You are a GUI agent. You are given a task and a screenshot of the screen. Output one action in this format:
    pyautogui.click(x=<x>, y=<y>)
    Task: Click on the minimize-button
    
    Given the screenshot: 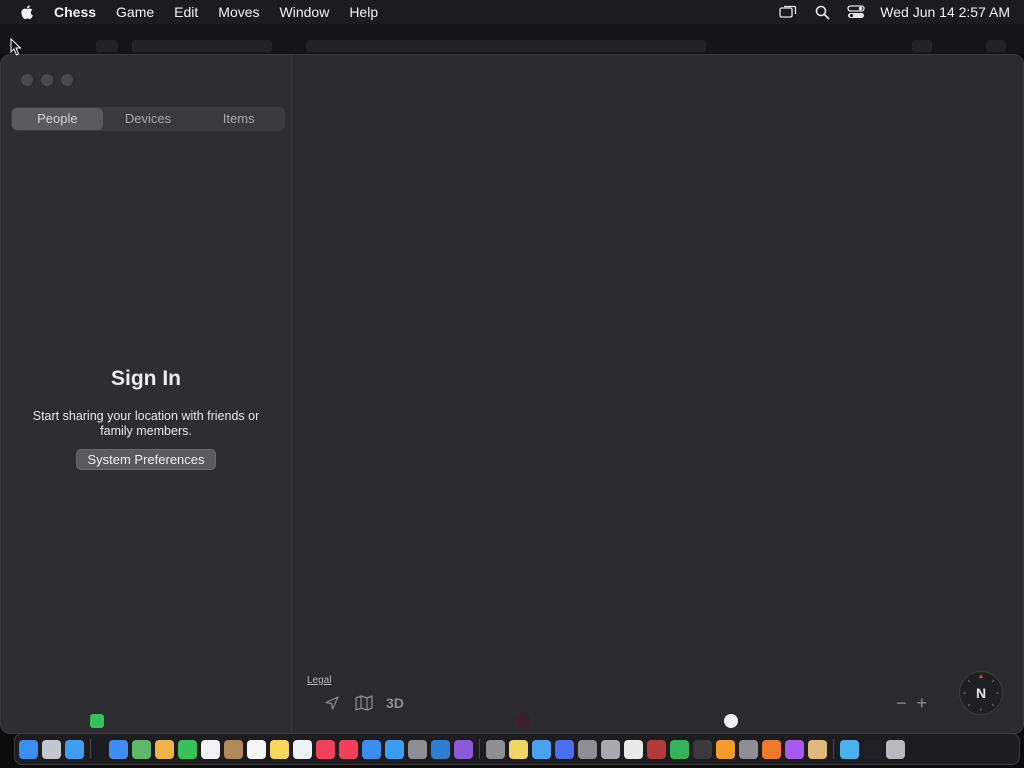 What is the action you would take?
    pyautogui.click(x=47, y=80)
    